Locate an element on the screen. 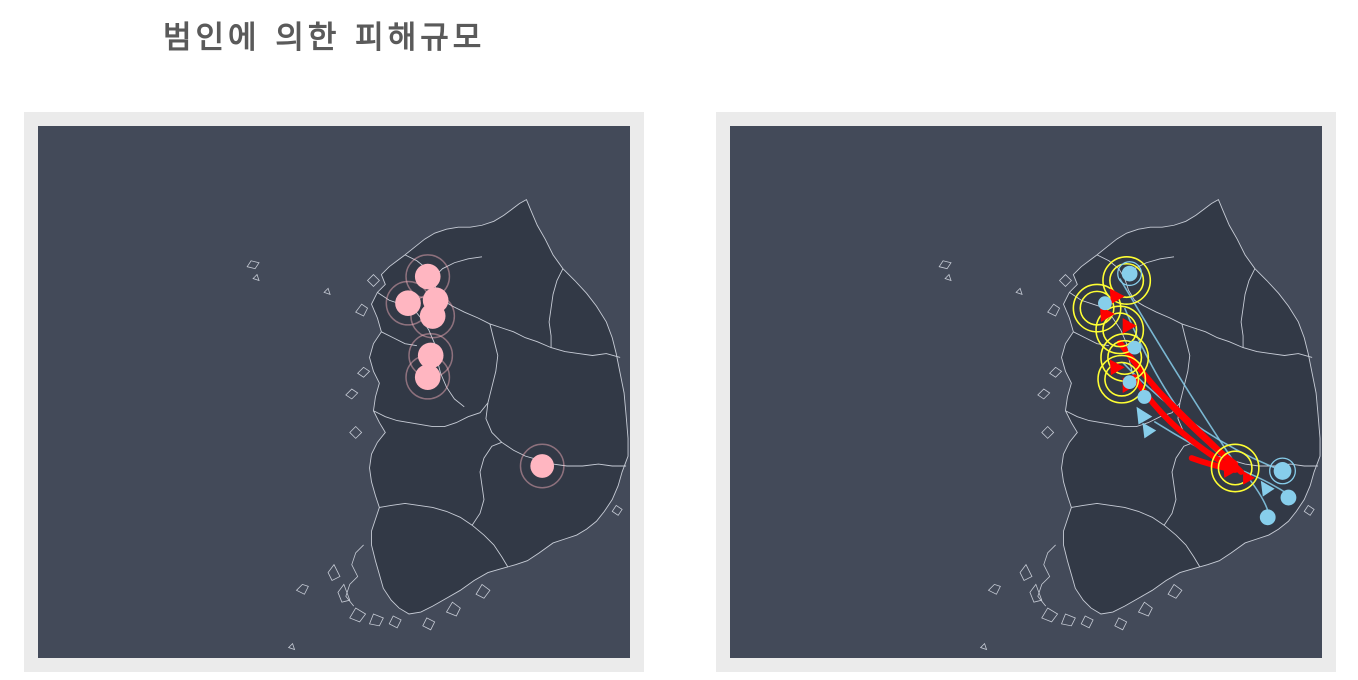 This screenshot has height=680, width=1358. pink-circle-icon is located at coordinates (435, 300).